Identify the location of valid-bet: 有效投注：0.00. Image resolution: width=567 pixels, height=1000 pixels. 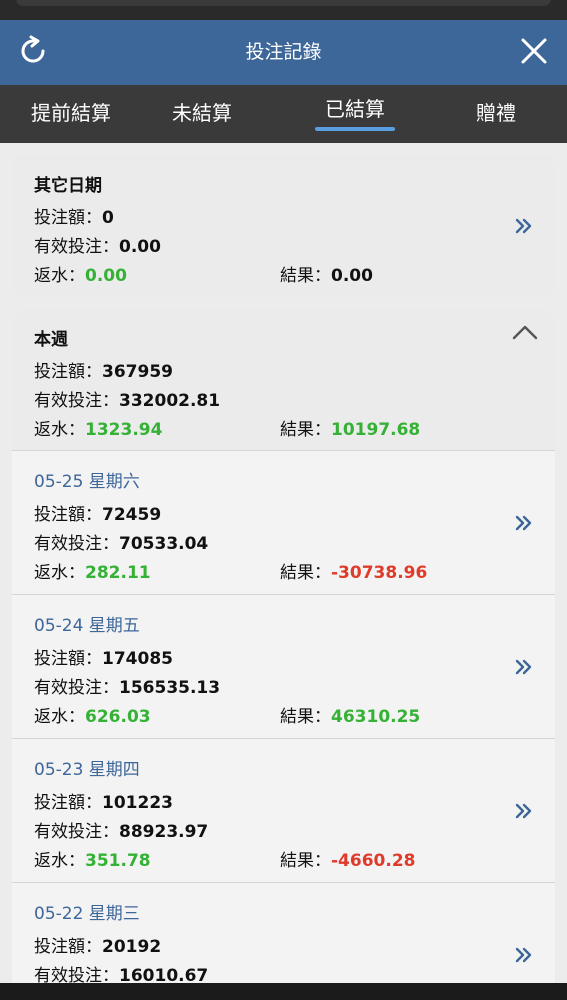
(97, 247).